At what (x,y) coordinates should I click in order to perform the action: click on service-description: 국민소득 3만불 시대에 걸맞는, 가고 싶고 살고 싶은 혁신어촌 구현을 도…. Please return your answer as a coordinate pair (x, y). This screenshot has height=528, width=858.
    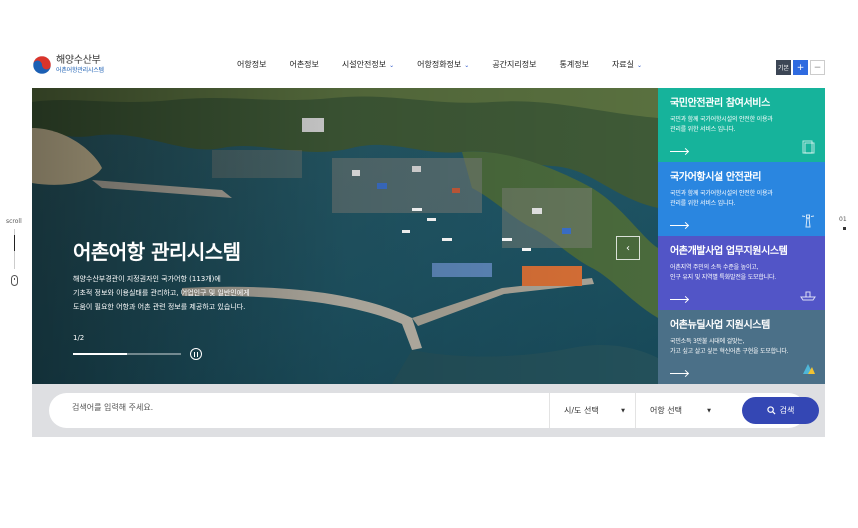
    Looking at the image, I should click on (741, 347).